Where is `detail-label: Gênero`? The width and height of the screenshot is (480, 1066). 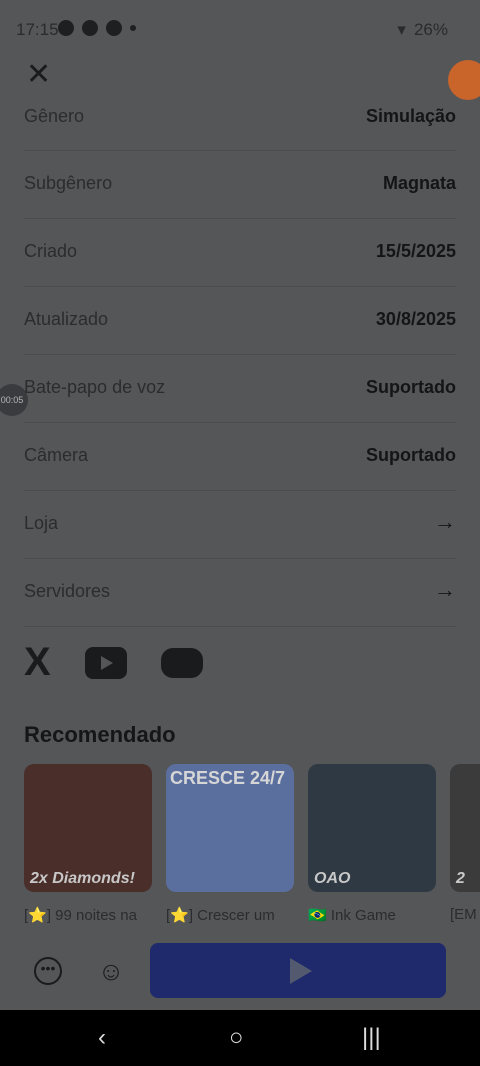 detail-label: Gênero is located at coordinates (54, 116).